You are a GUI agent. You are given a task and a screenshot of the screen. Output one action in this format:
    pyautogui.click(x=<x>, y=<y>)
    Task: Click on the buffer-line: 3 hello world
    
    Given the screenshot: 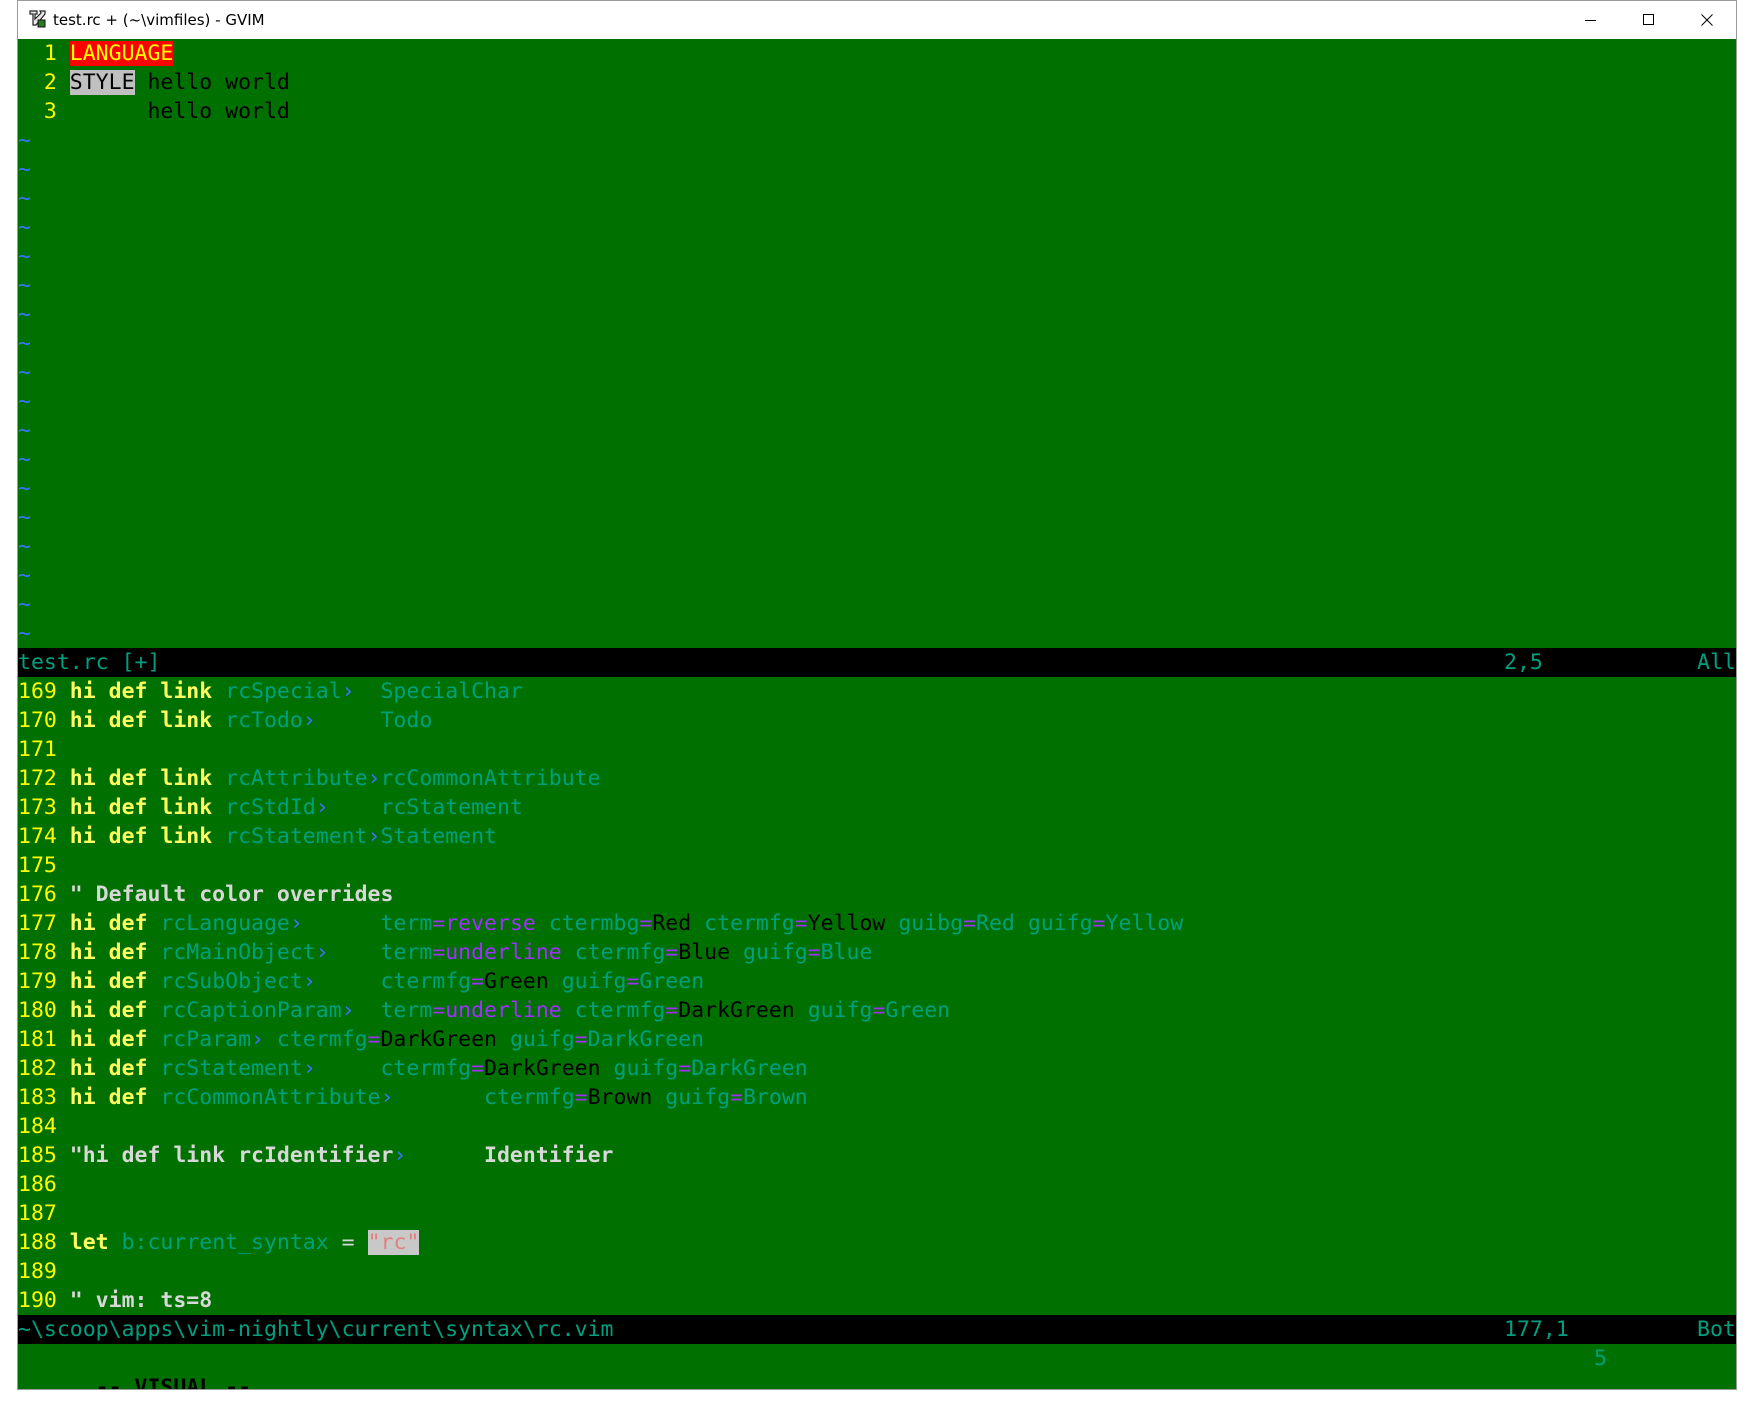 What is the action you would take?
    pyautogui.click(x=154, y=111)
    